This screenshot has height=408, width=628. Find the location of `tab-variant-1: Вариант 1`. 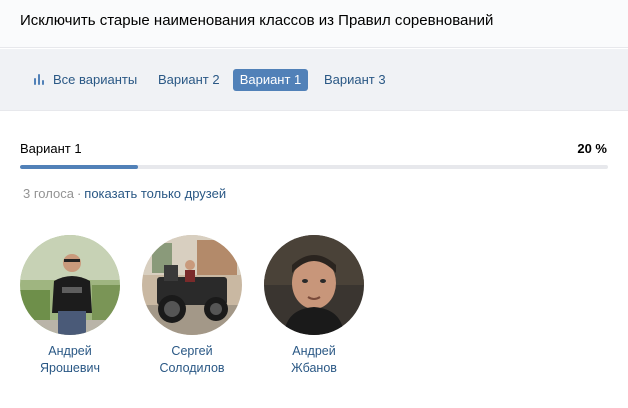

tab-variant-1: Вариант 1 is located at coordinates (270, 80).